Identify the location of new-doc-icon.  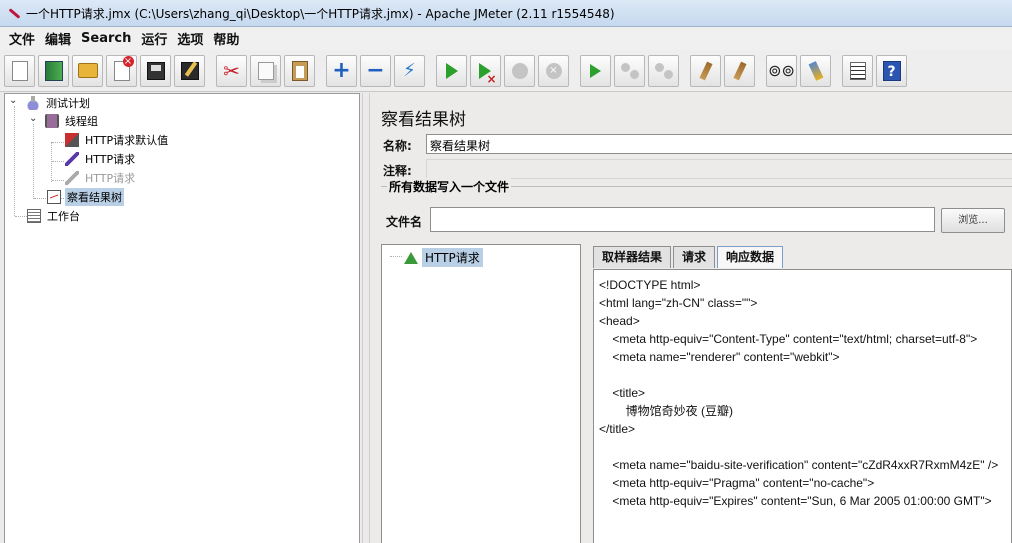
(19, 70).